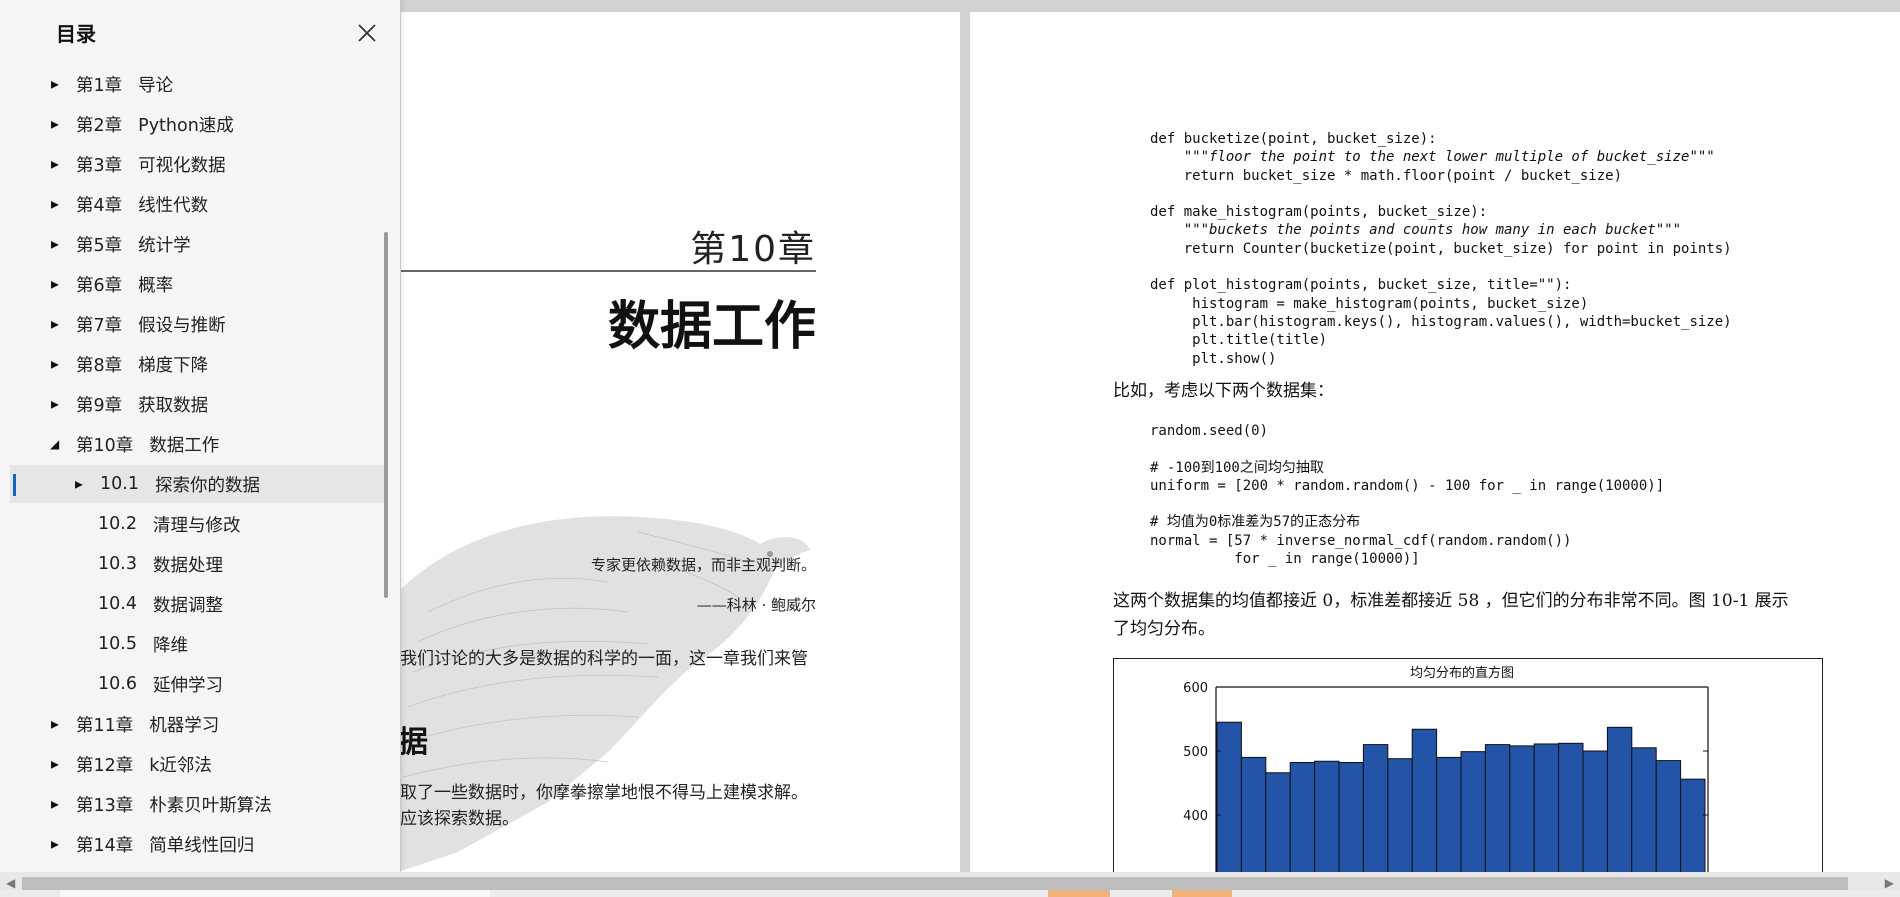  Describe the element at coordinates (117, 644) in the screenshot. I see `toc-number: 10.5` at that location.